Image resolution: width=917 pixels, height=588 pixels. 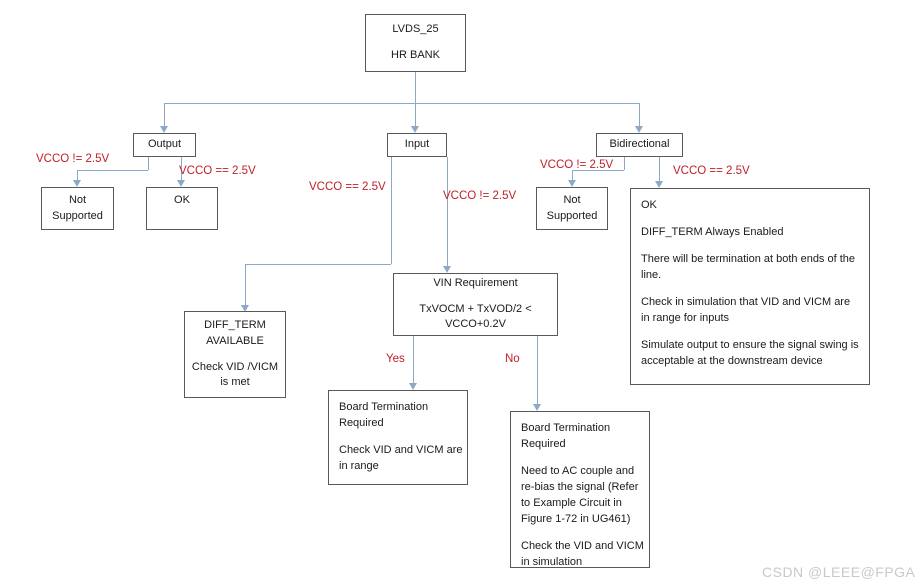 What do you see at coordinates (566, 428) in the screenshot?
I see `node-board-no-p1-line1: Board Termination` at bounding box center [566, 428].